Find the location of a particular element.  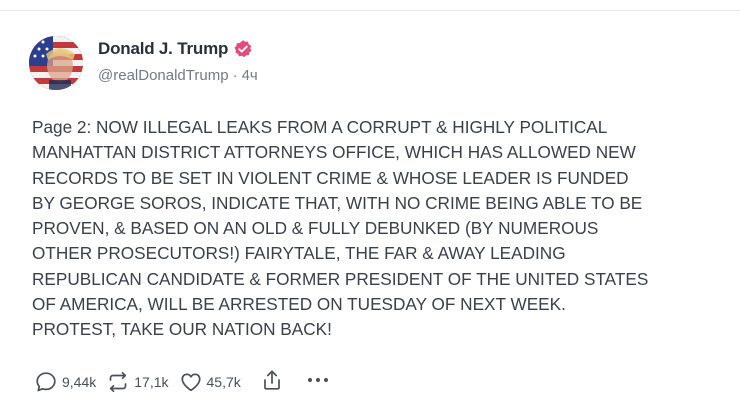

author-row: Donald J. Trump is located at coordinates (175, 49).